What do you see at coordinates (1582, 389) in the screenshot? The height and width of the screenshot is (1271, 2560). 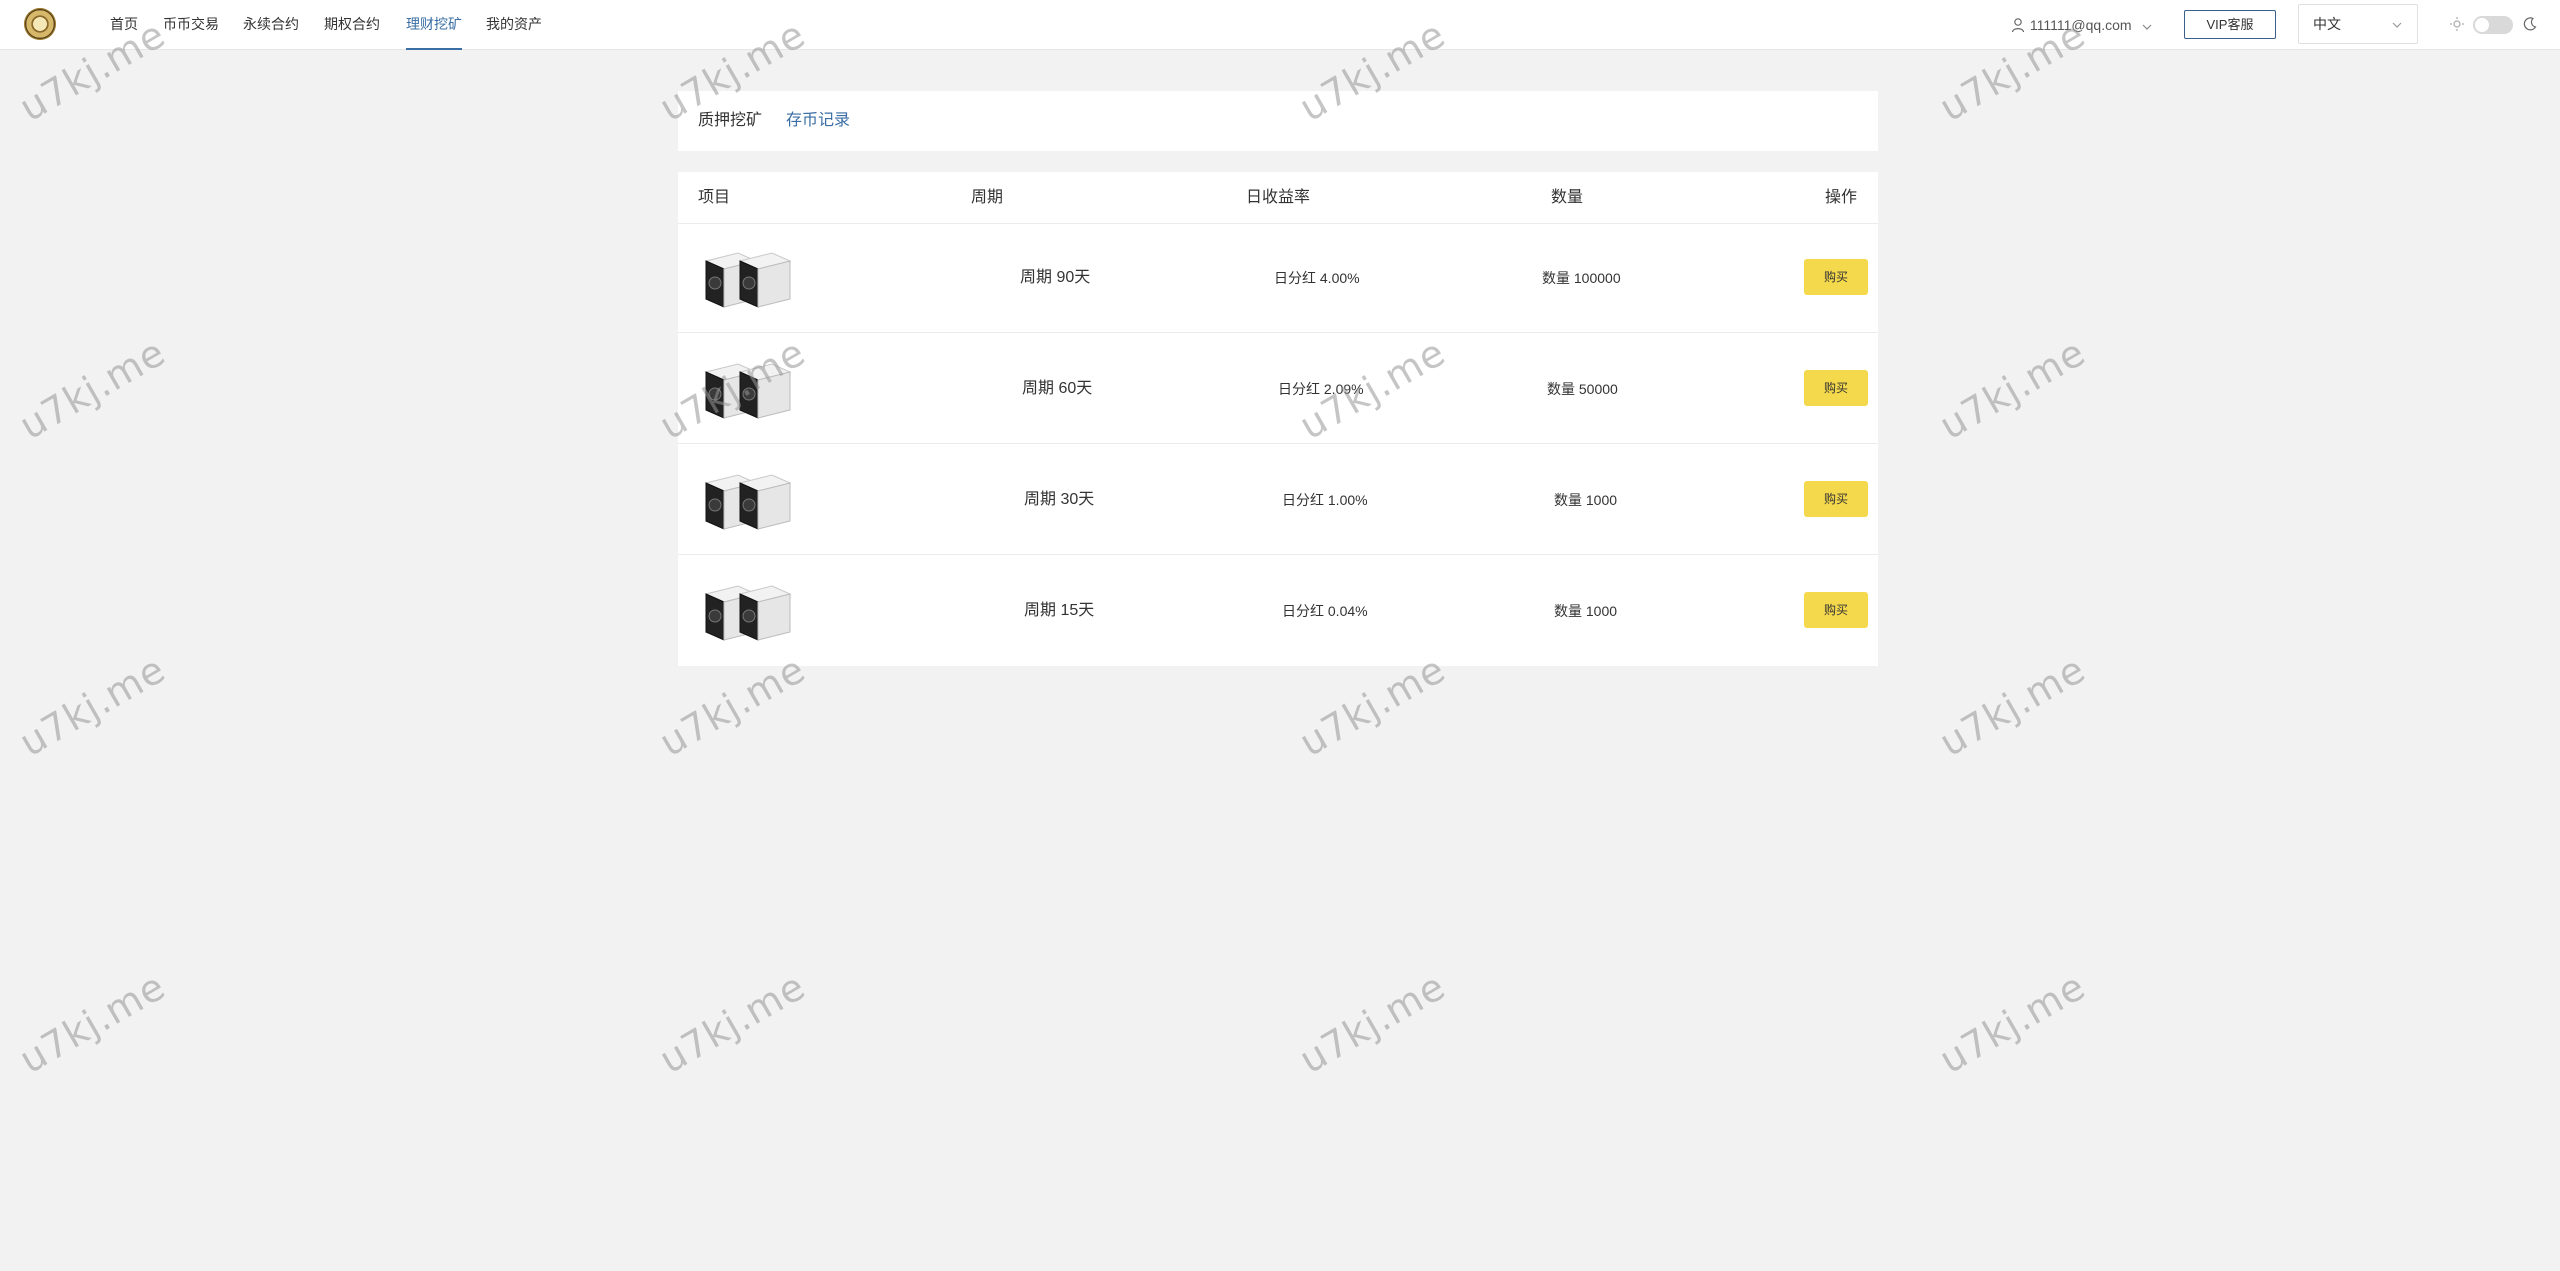 I see `row-quantity: 数量 50000` at bounding box center [1582, 389].